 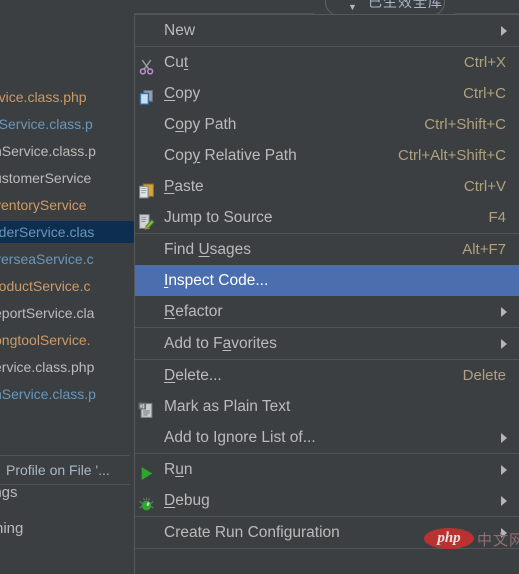 What do you see at coordinates (471, 539) in the screenshot?
I see `watermark: php 中文网` at bounding box center [471, 539].